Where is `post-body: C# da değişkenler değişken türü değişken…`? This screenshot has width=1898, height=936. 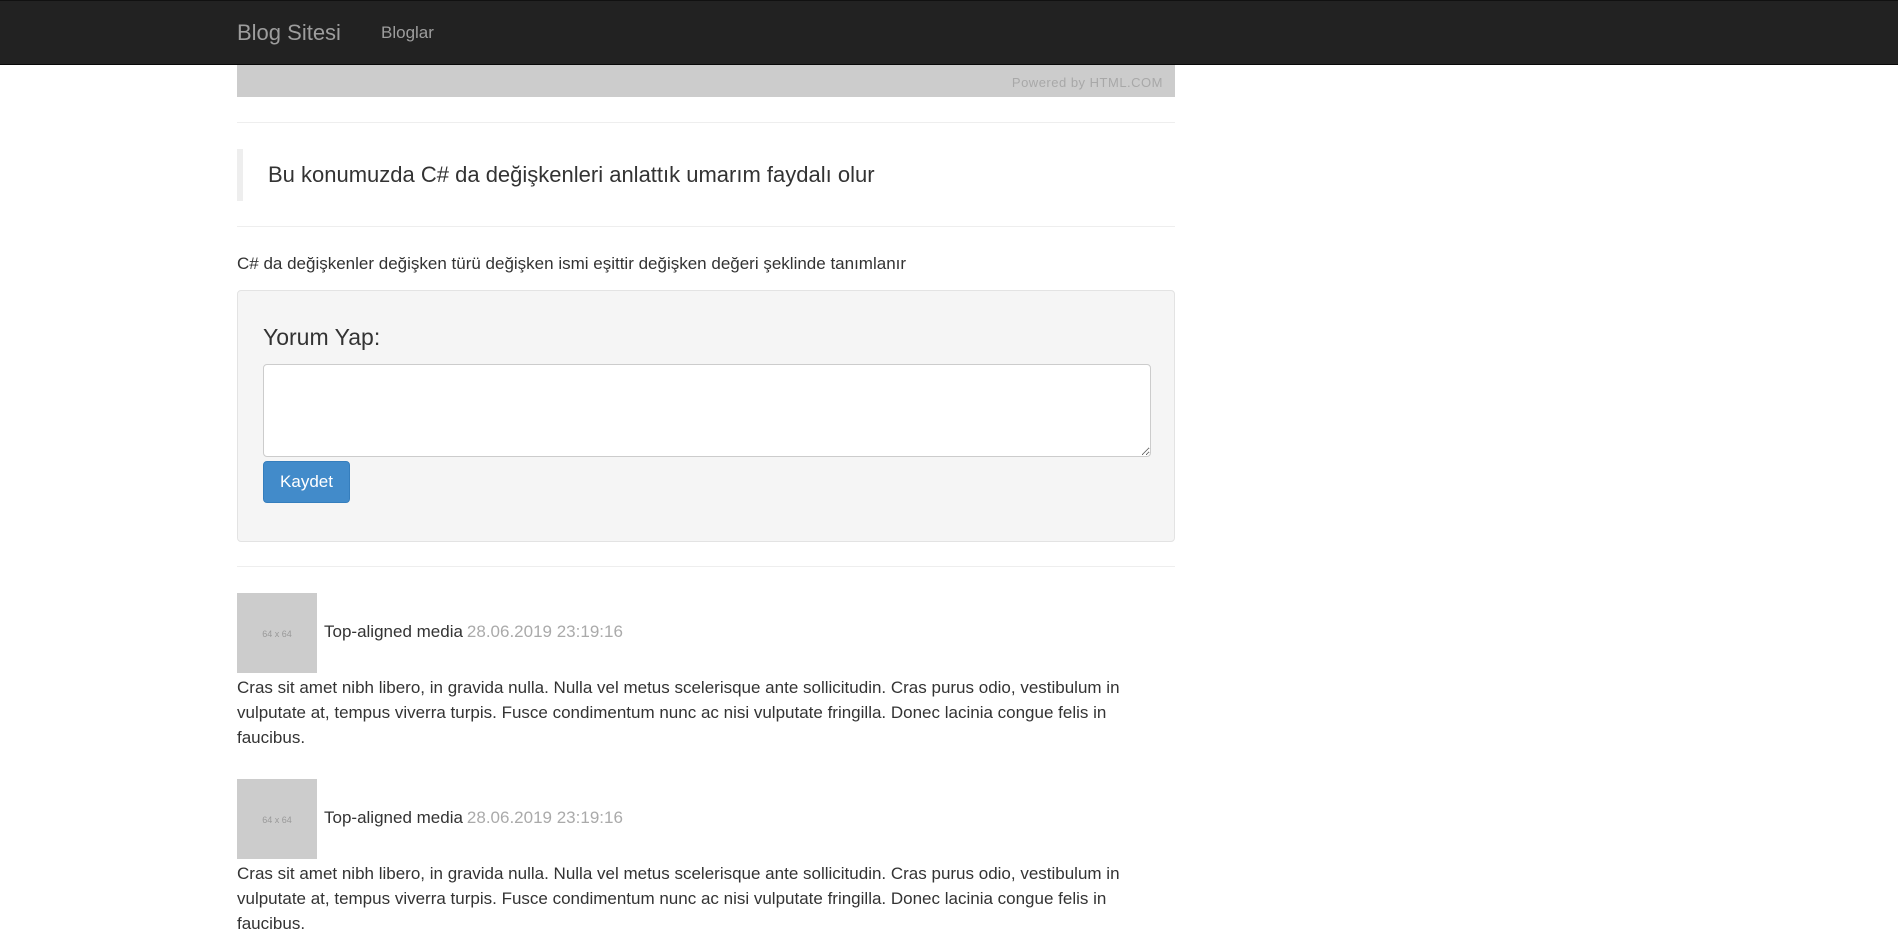 post-body: C# da değişkenler değişken türü değişken… is located at coordinates (572, 263).